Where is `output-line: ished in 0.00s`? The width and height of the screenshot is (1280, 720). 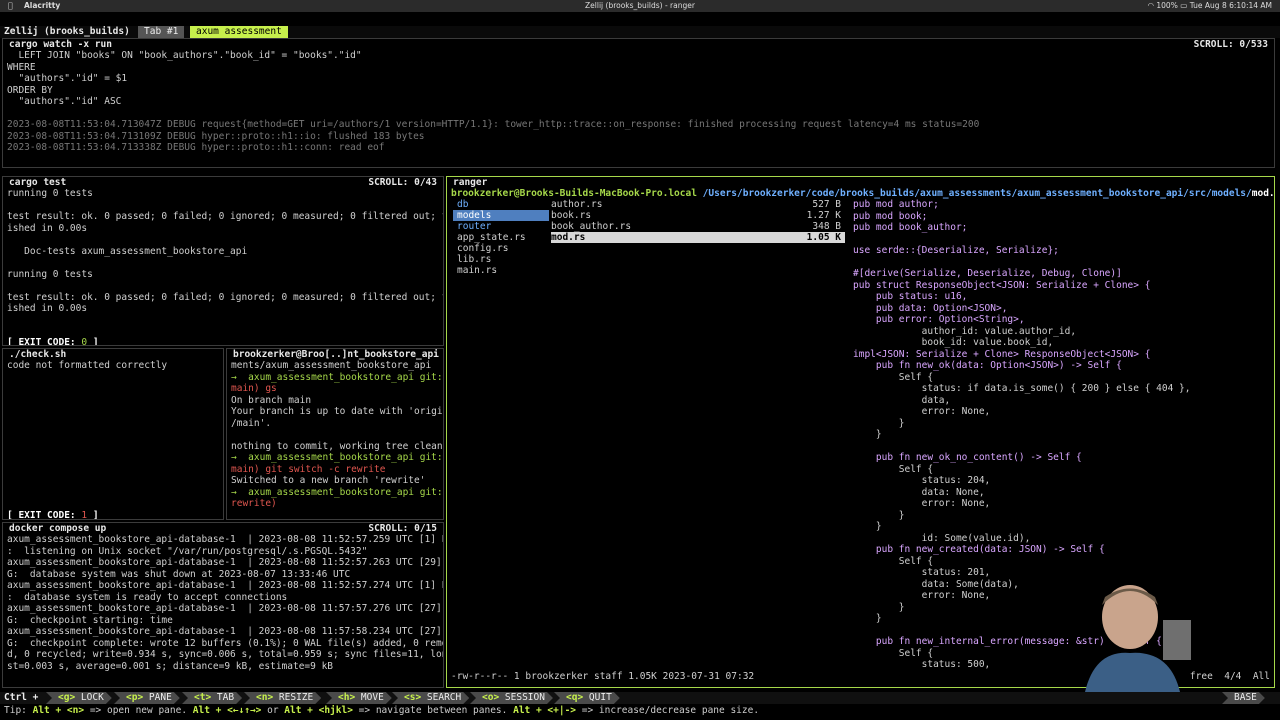
output-line: ished in 0.00s is located at coordinates (47, 228).